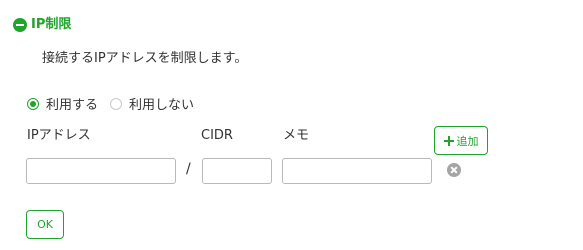 The height and width of the screenshot is (250, 583). I want to click on ip-address-label: IPアドレス, so click(59, 135).